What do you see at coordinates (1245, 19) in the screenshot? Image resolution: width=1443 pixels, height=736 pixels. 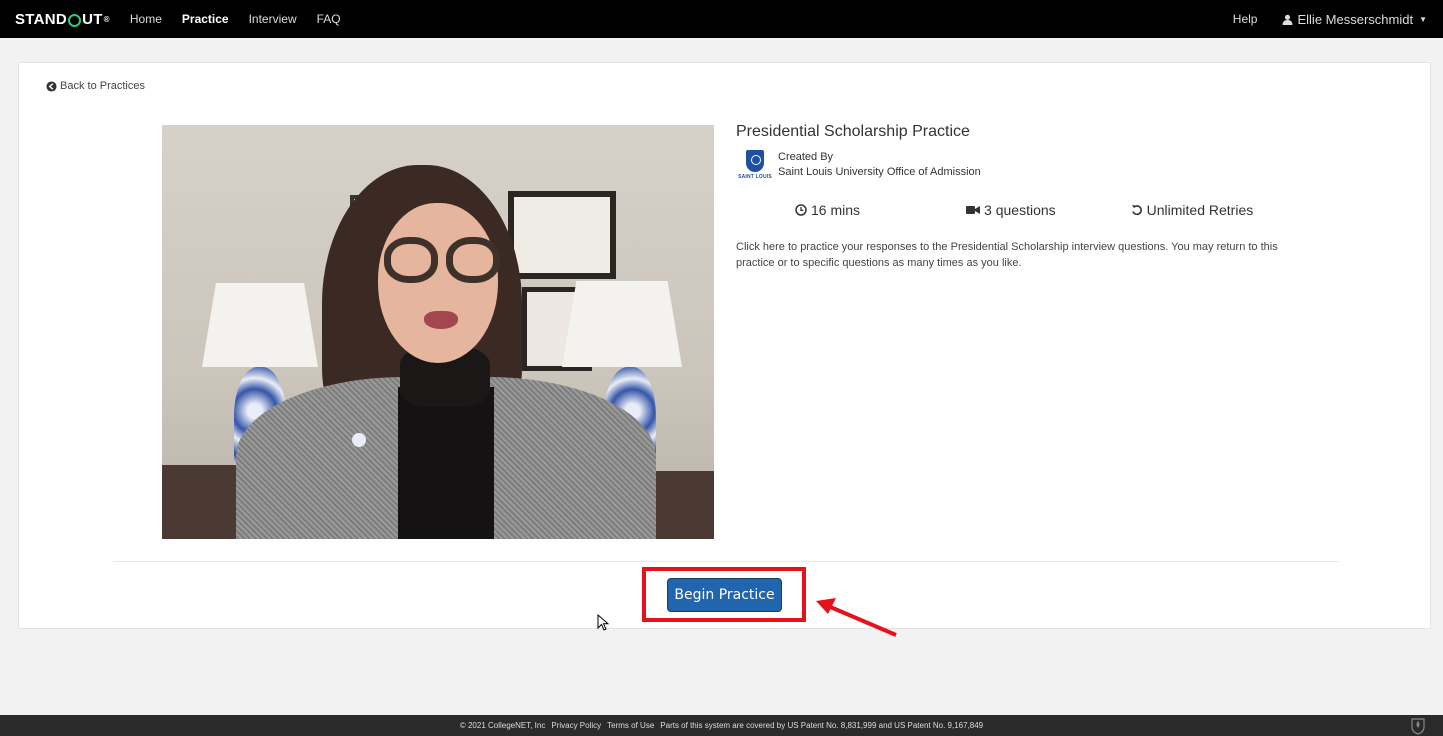 I see `nav-help: Help` at bounding box center [1245, 19].